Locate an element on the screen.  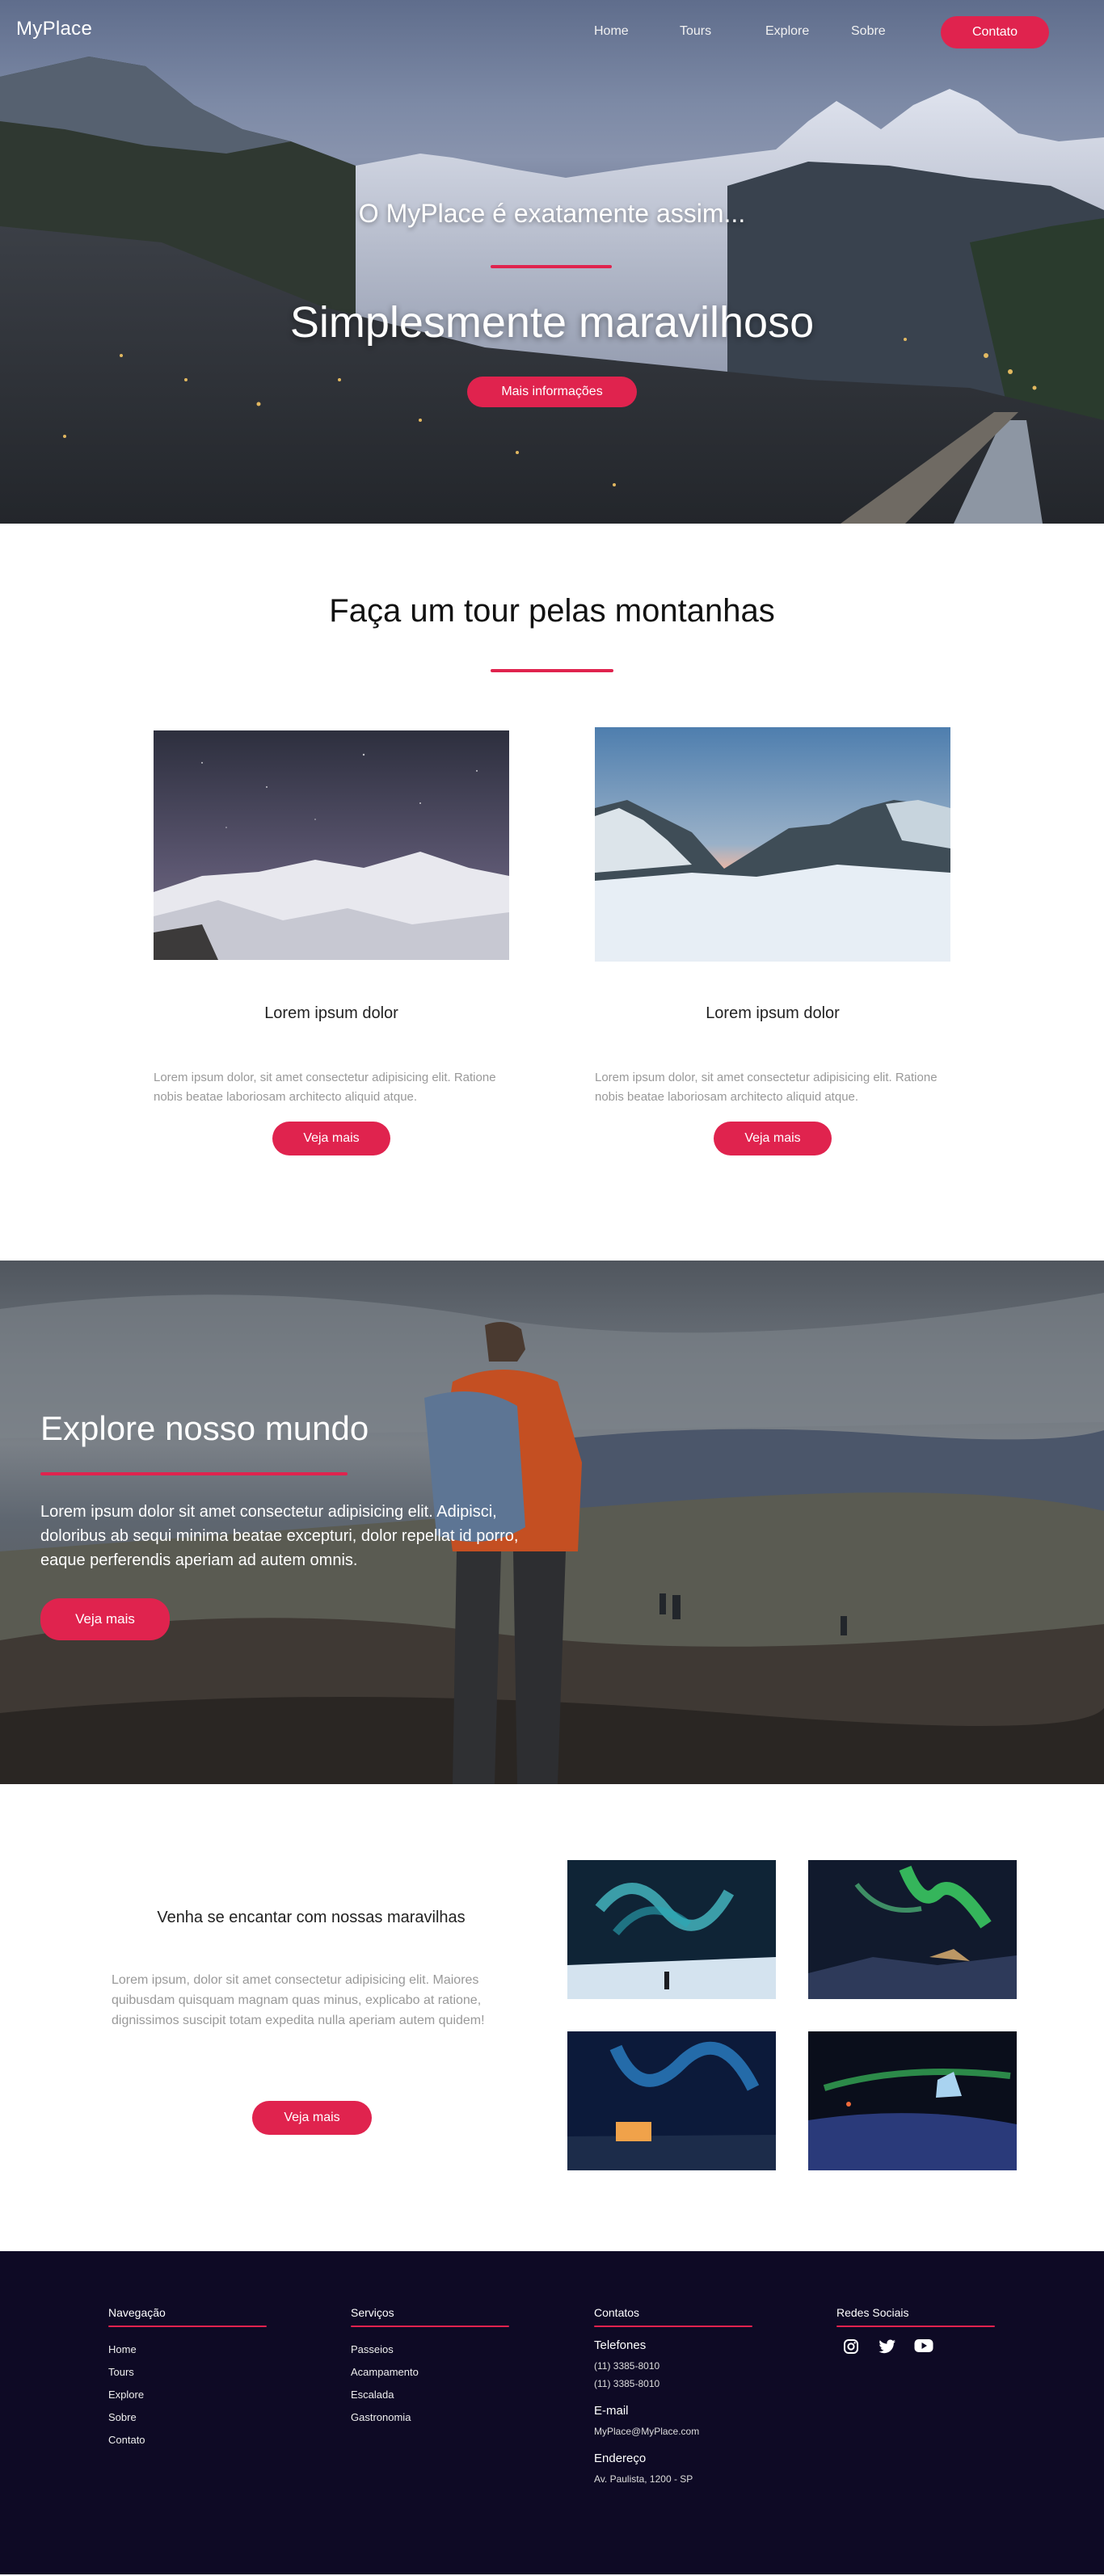
nav-link-sobre: Sobre is located at coordinates (894, 31).